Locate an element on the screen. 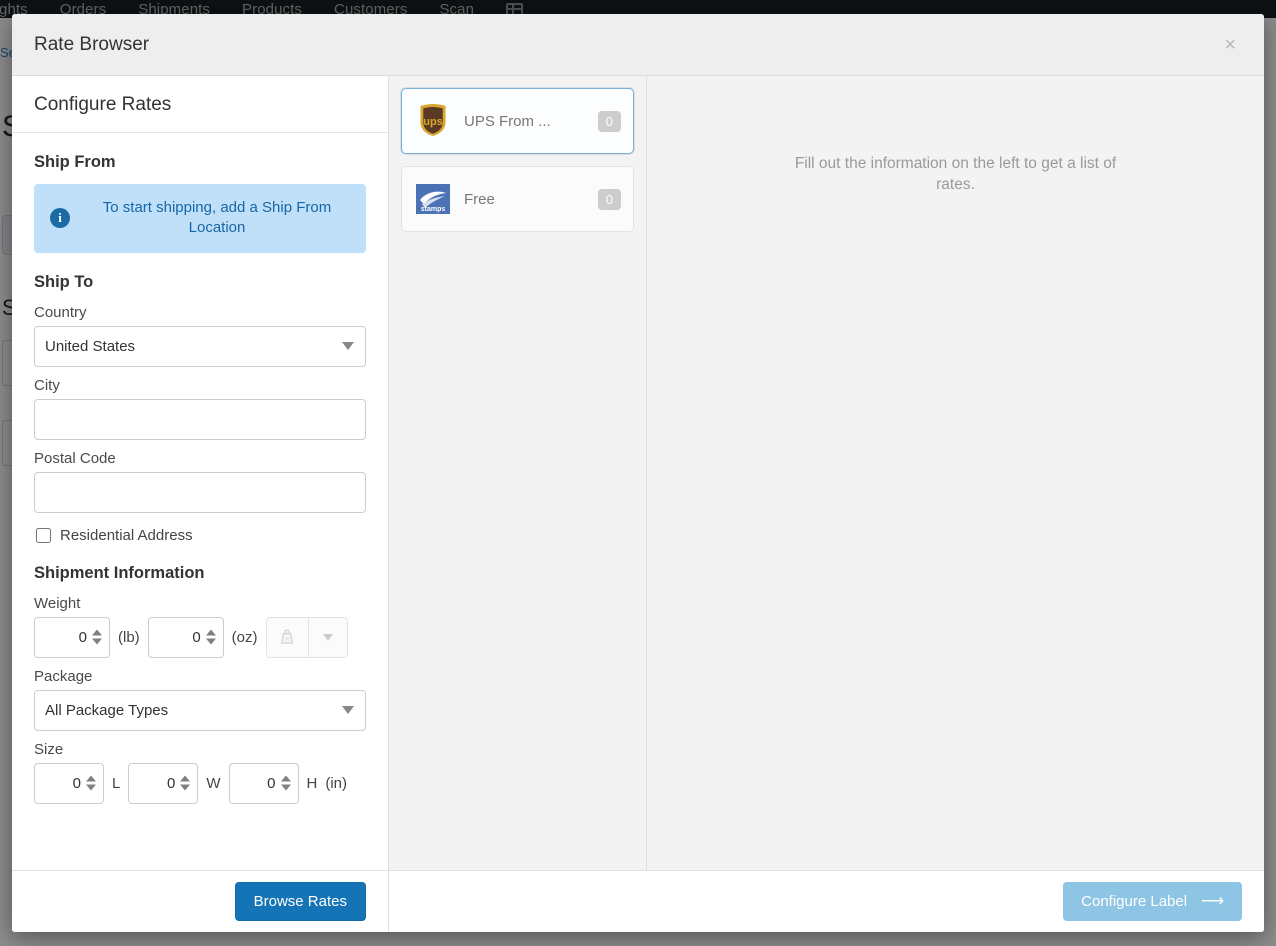  size-length-spinner is located at coordinates (91, 783).